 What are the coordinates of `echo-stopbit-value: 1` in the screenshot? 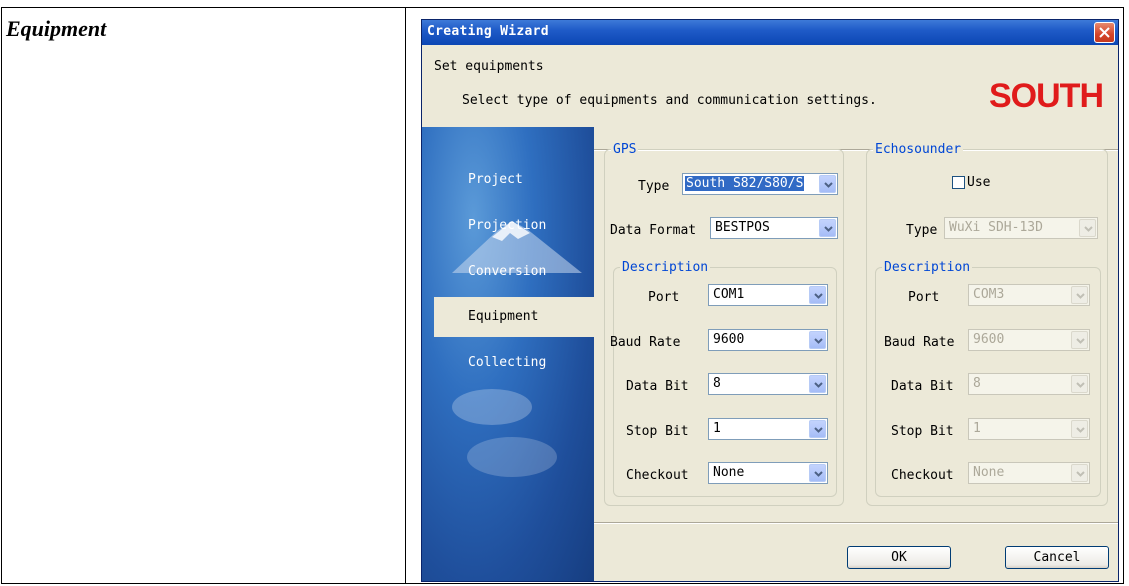 It's located at (977, 428).